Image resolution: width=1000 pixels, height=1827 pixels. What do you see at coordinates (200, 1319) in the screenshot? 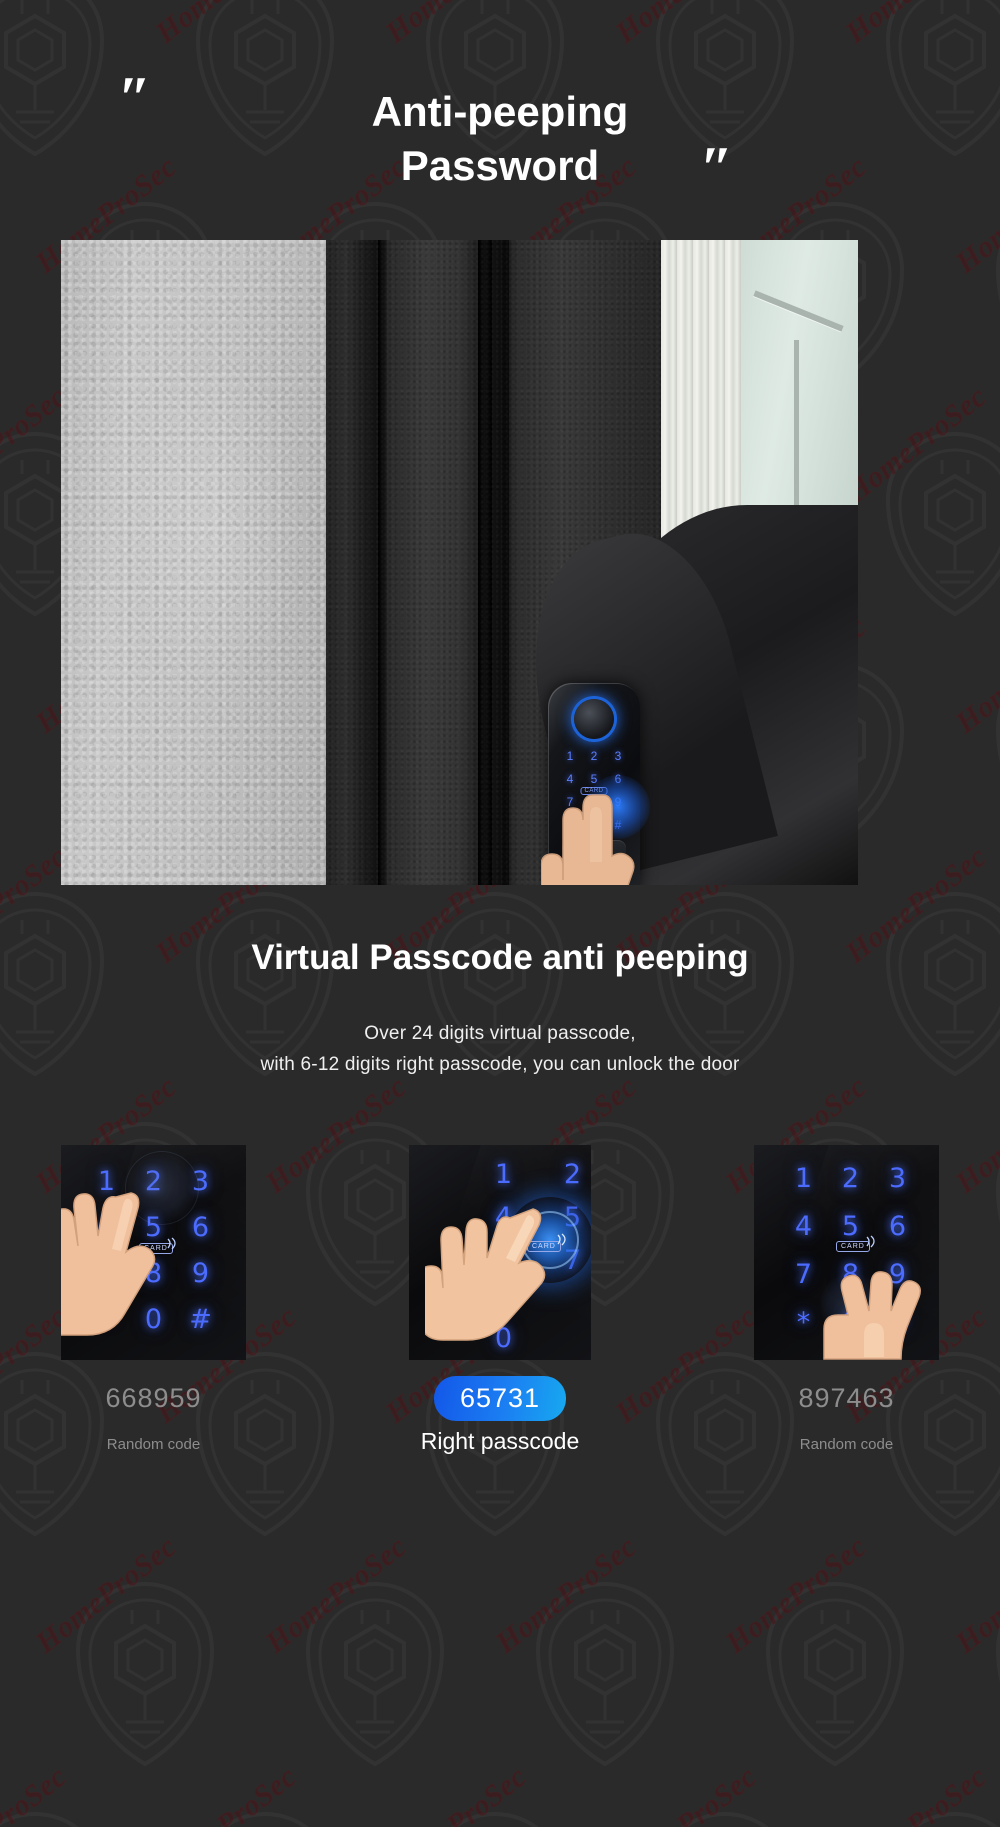
I see `keypad-key: #` at bounding box center [200, 1319].